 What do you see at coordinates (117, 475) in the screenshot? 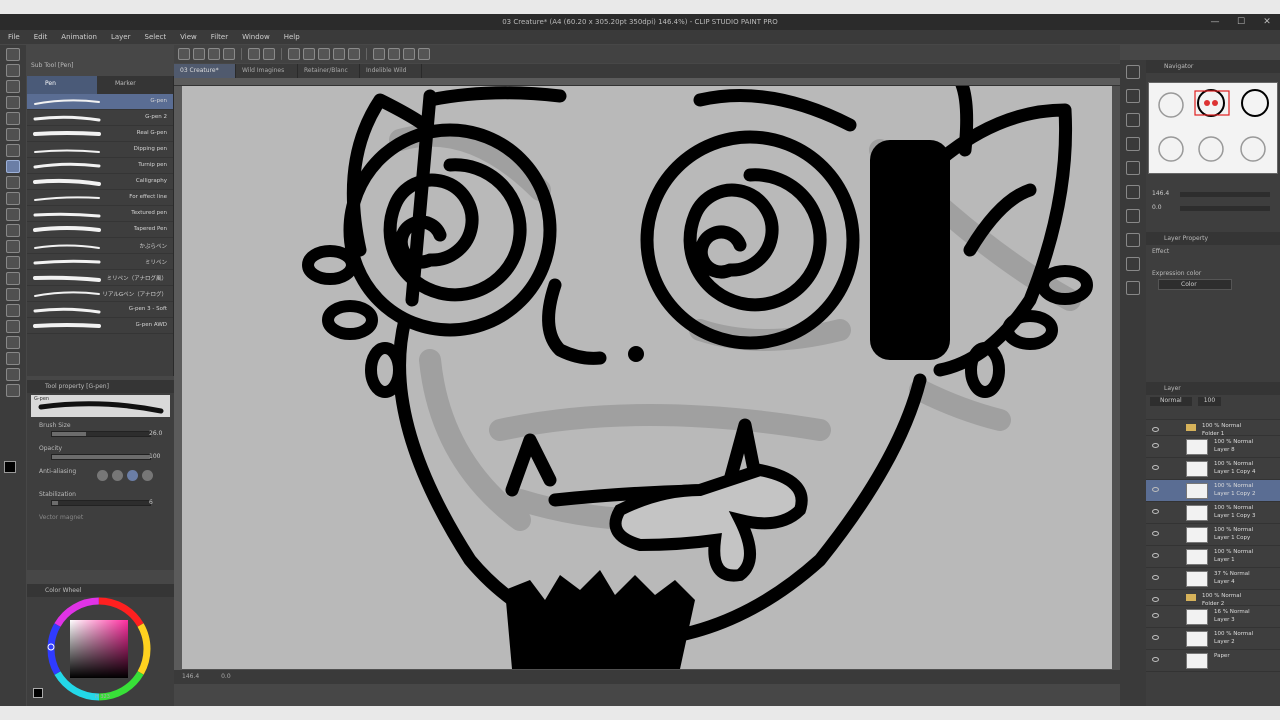
I see `aa-weak-option` at bounding box center [117, 475].